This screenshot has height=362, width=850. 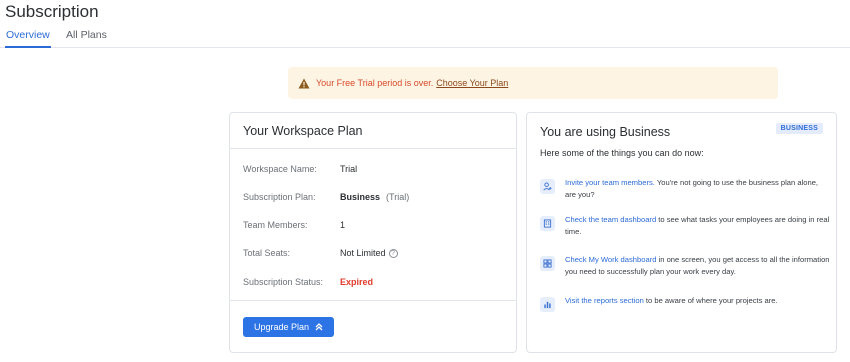 What do you see at coordinates (425, 38) in the screenshot?
I see `tab-bar: Overview All Plans` at bounding box center [425, 38].